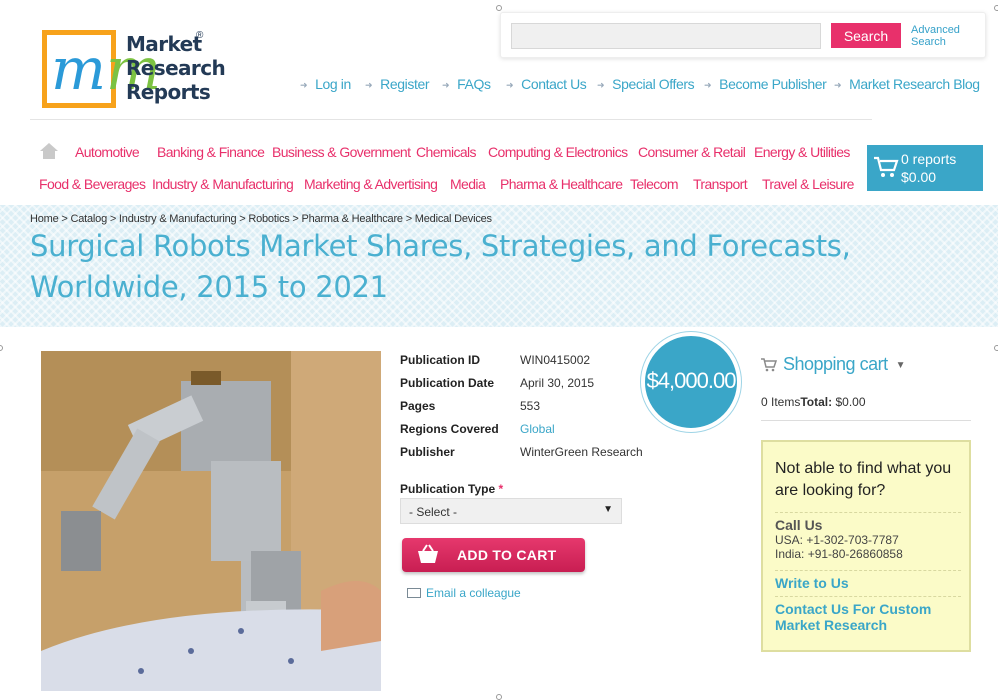 Image resolution: width=998 pixels, height=700 pixels. I want to click on nav-login: ➜ Log in, so click(325, 84).